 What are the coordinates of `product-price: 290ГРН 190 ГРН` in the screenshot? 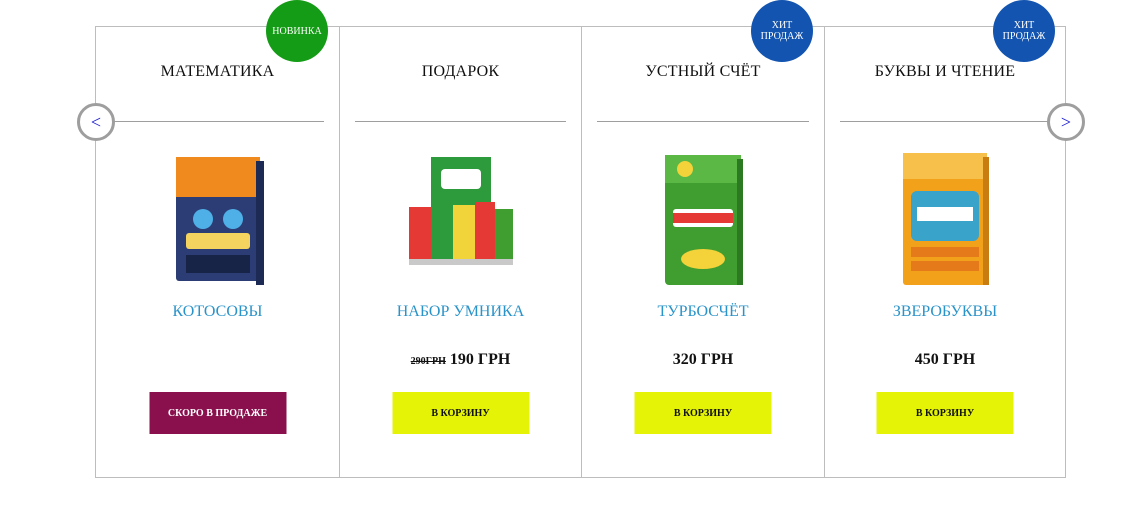 It's located at (460, 360).